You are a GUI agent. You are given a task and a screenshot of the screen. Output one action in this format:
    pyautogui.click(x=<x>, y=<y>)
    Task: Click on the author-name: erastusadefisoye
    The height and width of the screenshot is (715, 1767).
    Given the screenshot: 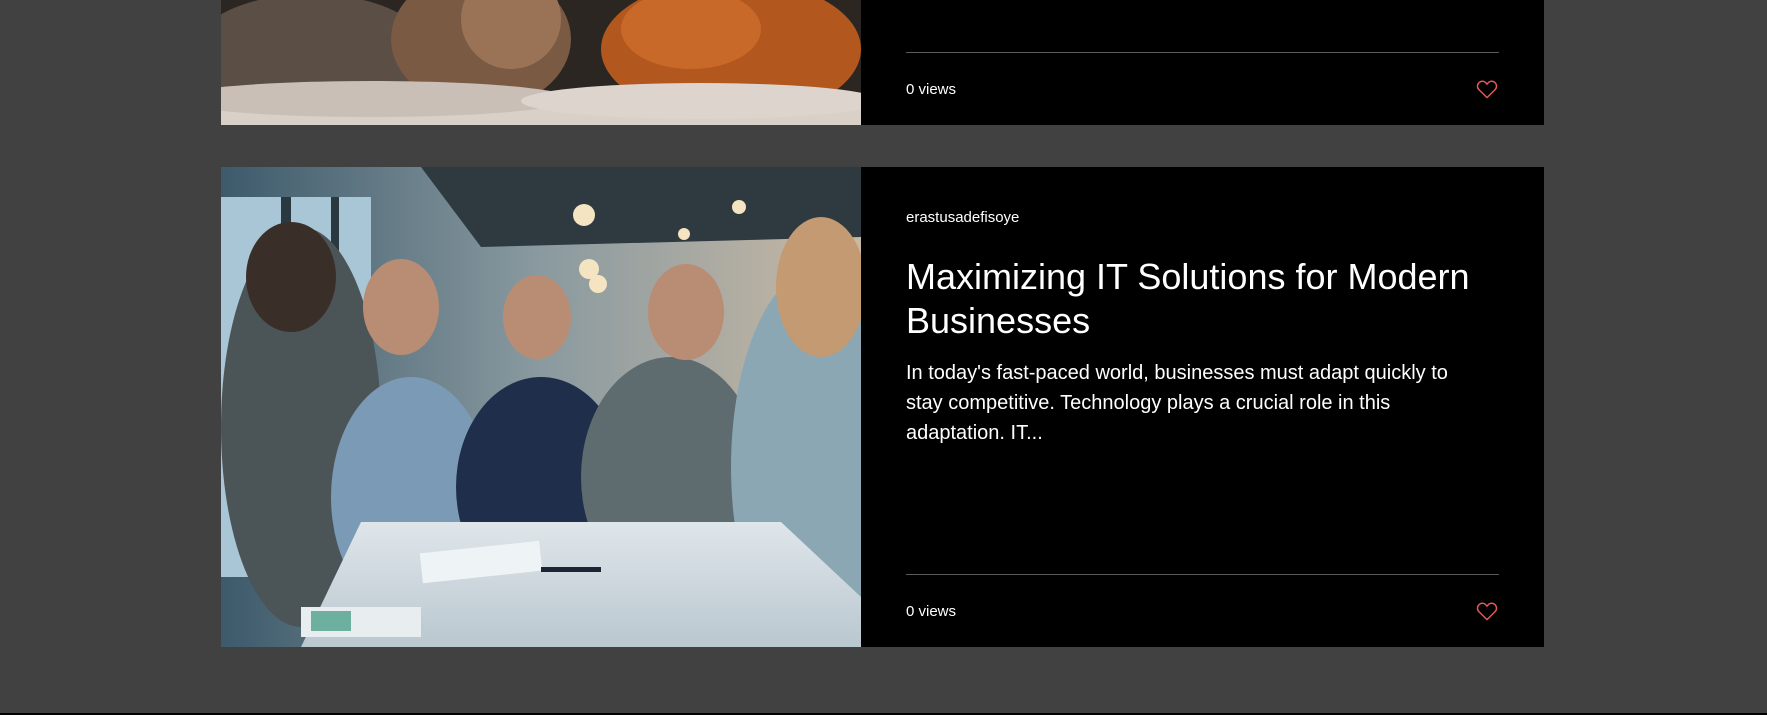 What is the action you would take?
    pyautogui.click(x=962, y=217)
    